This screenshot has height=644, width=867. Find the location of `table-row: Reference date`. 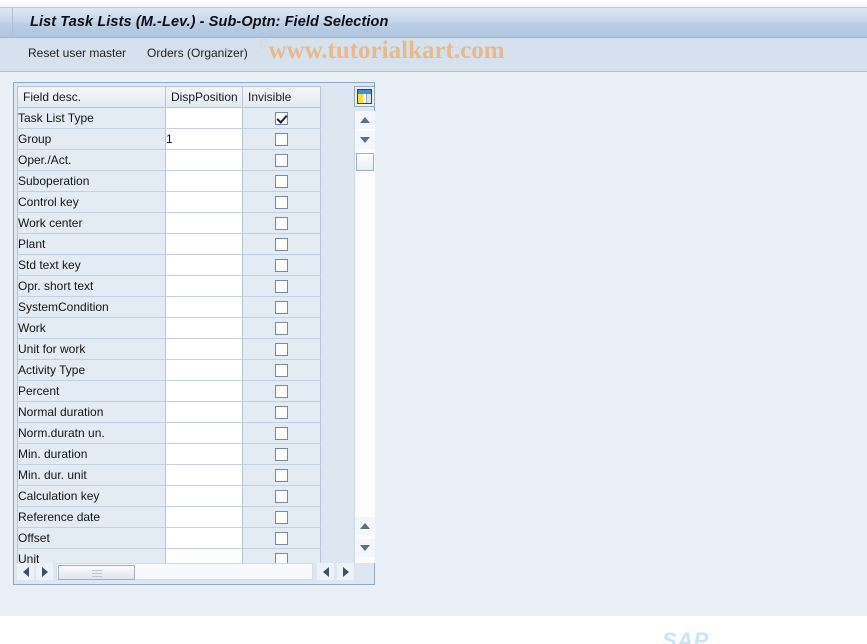

table-row: Reference date is located at coordinates (169, 517).